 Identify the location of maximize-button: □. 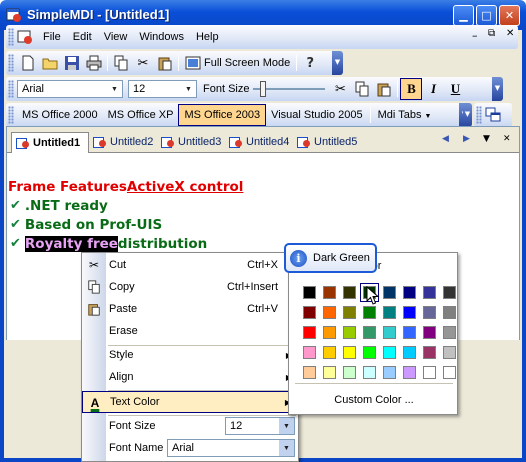
(486, 15).